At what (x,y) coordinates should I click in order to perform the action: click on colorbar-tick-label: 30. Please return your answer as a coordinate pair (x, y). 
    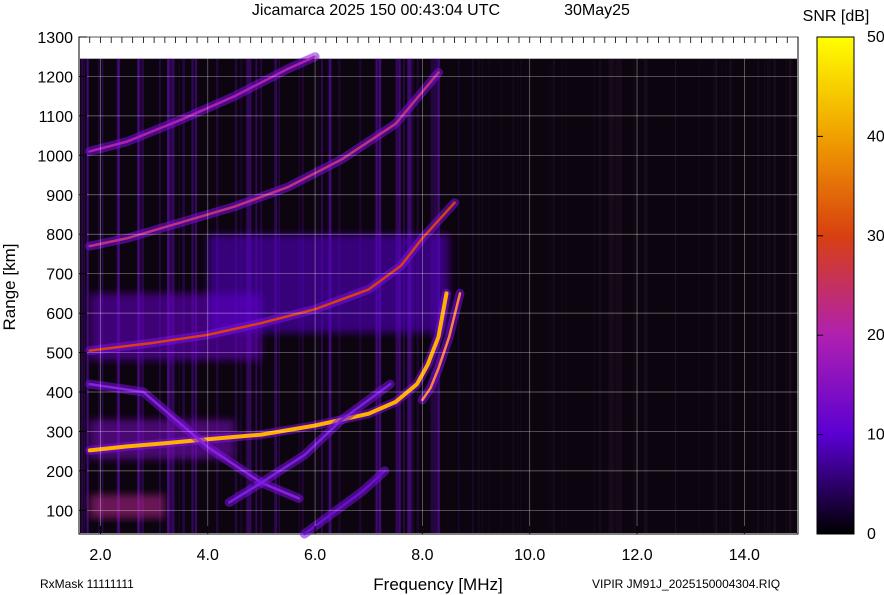
    Looking at the image, I should click on (875, 236).